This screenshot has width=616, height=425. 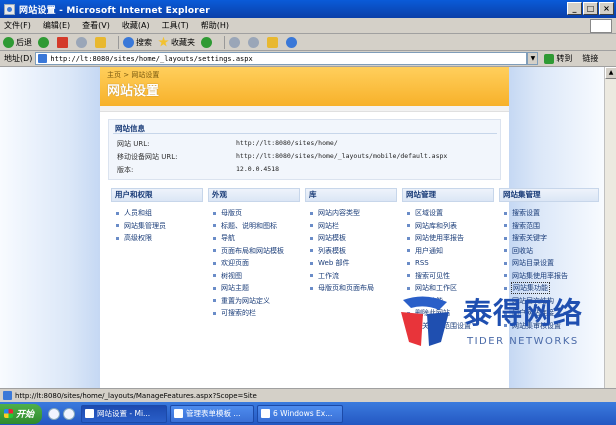 What do you see at coordinates (448, 195) in the screenshot?
I see `column-heading: 网站管理` at bounding box center [448, 195].